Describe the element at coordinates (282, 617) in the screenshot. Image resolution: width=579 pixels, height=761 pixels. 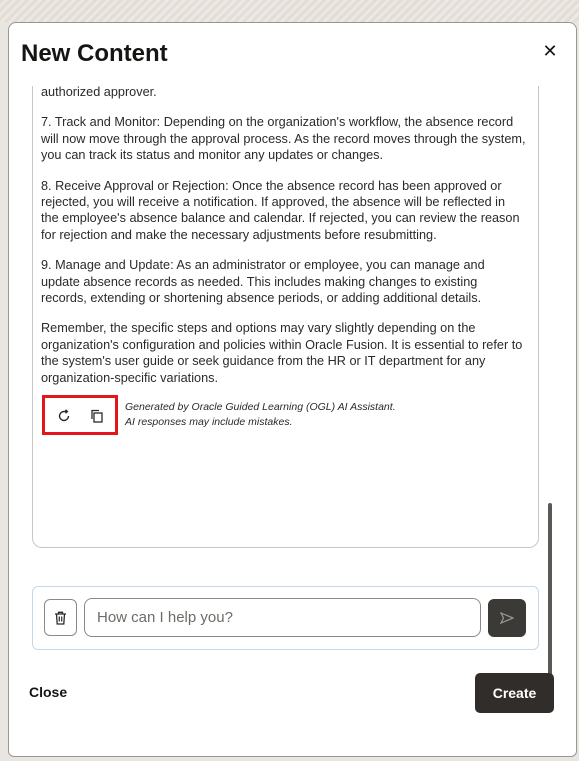
I see `chat-input` at that location.